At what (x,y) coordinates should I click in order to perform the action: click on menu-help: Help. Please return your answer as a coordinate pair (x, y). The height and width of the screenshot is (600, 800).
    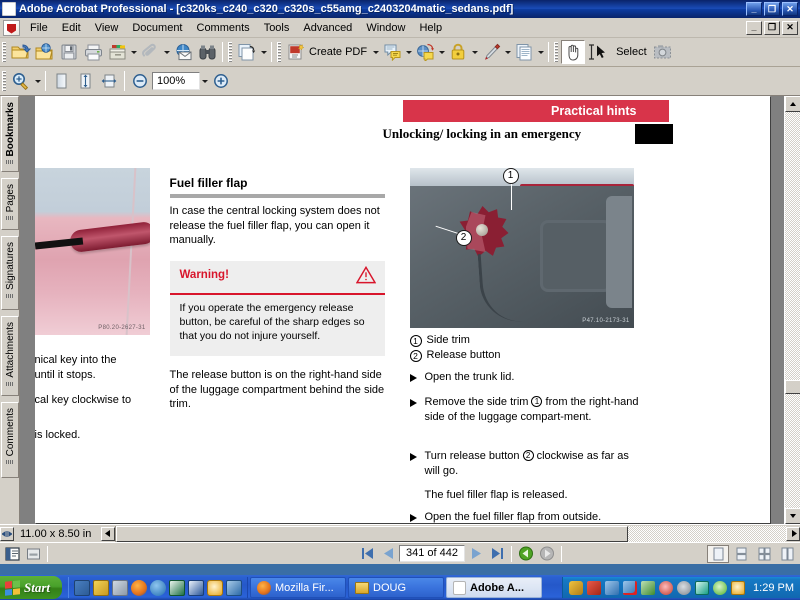
    Looking at the image, I should click on (430, 28).